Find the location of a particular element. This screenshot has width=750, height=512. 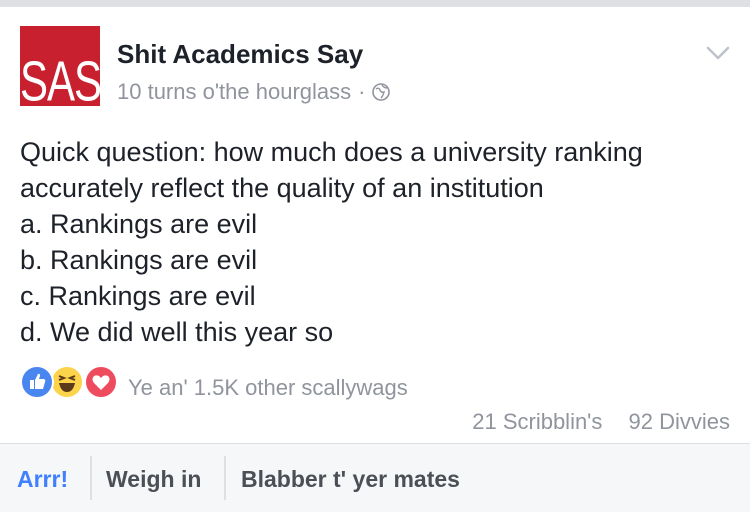

reactions-summary: Ye an' 1.5K other scallywags is located at coordinates (268, 388).